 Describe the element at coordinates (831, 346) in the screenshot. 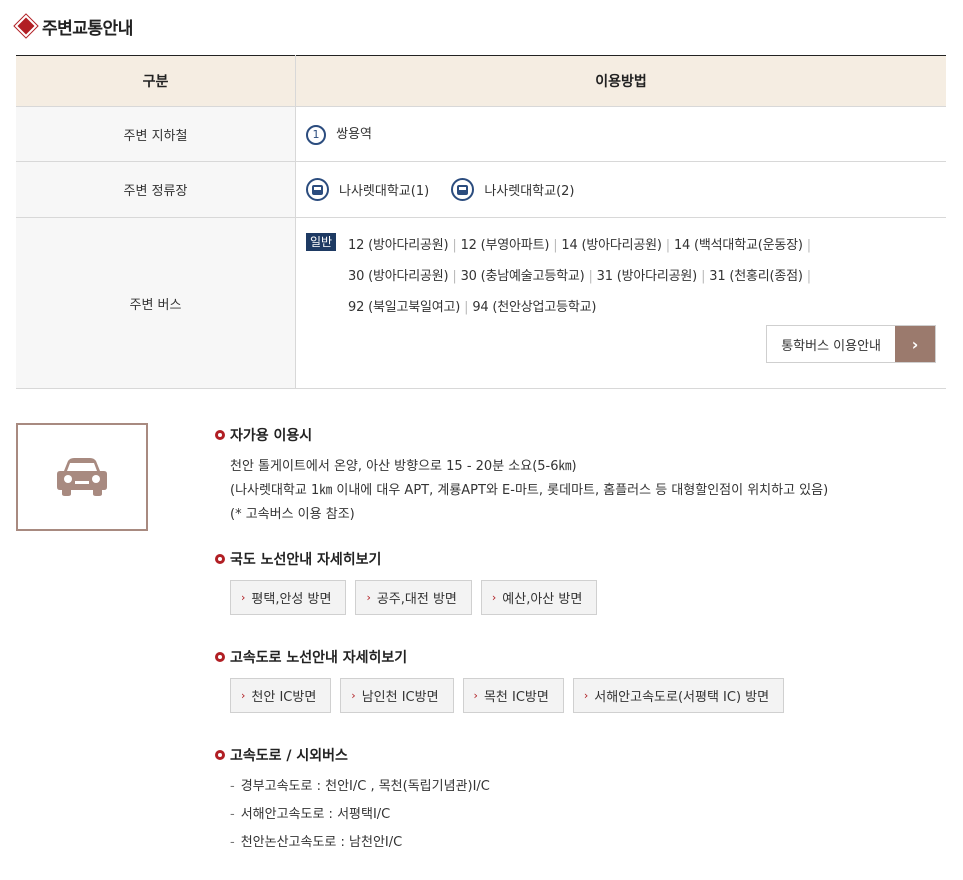

I see `shuttle-bus-label: 통학버스 이용안내` at that location.